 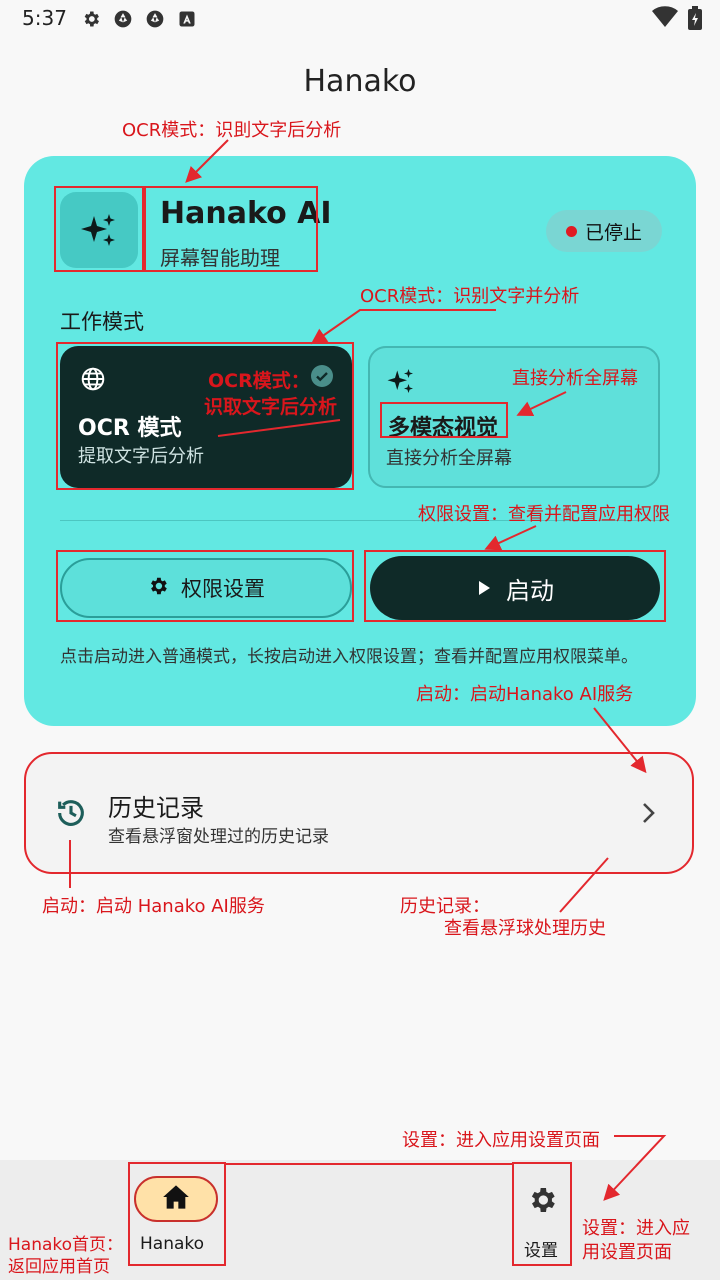 I want to click on aperture-status-icon, so click(x=123, y=19).